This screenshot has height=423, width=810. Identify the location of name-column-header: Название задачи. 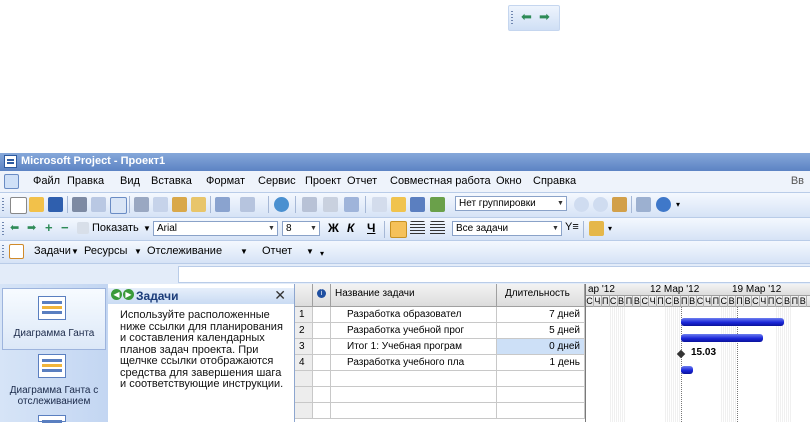
(414, 295).